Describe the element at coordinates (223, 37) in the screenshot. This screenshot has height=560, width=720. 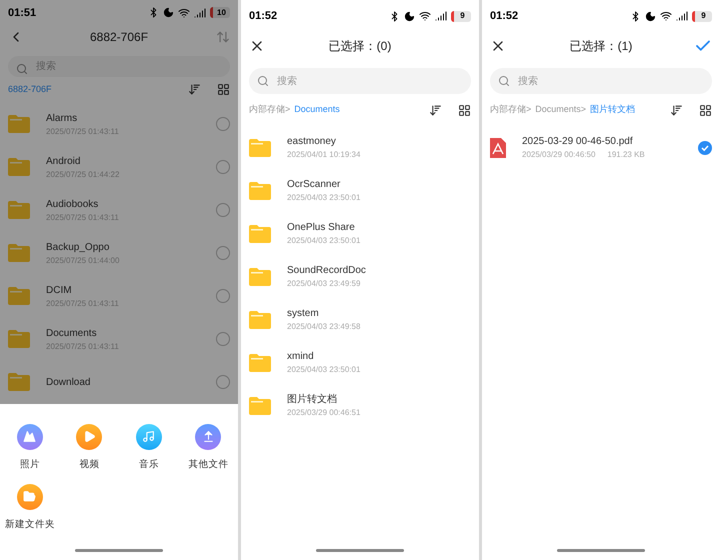
I see `swap-icon` at that location.